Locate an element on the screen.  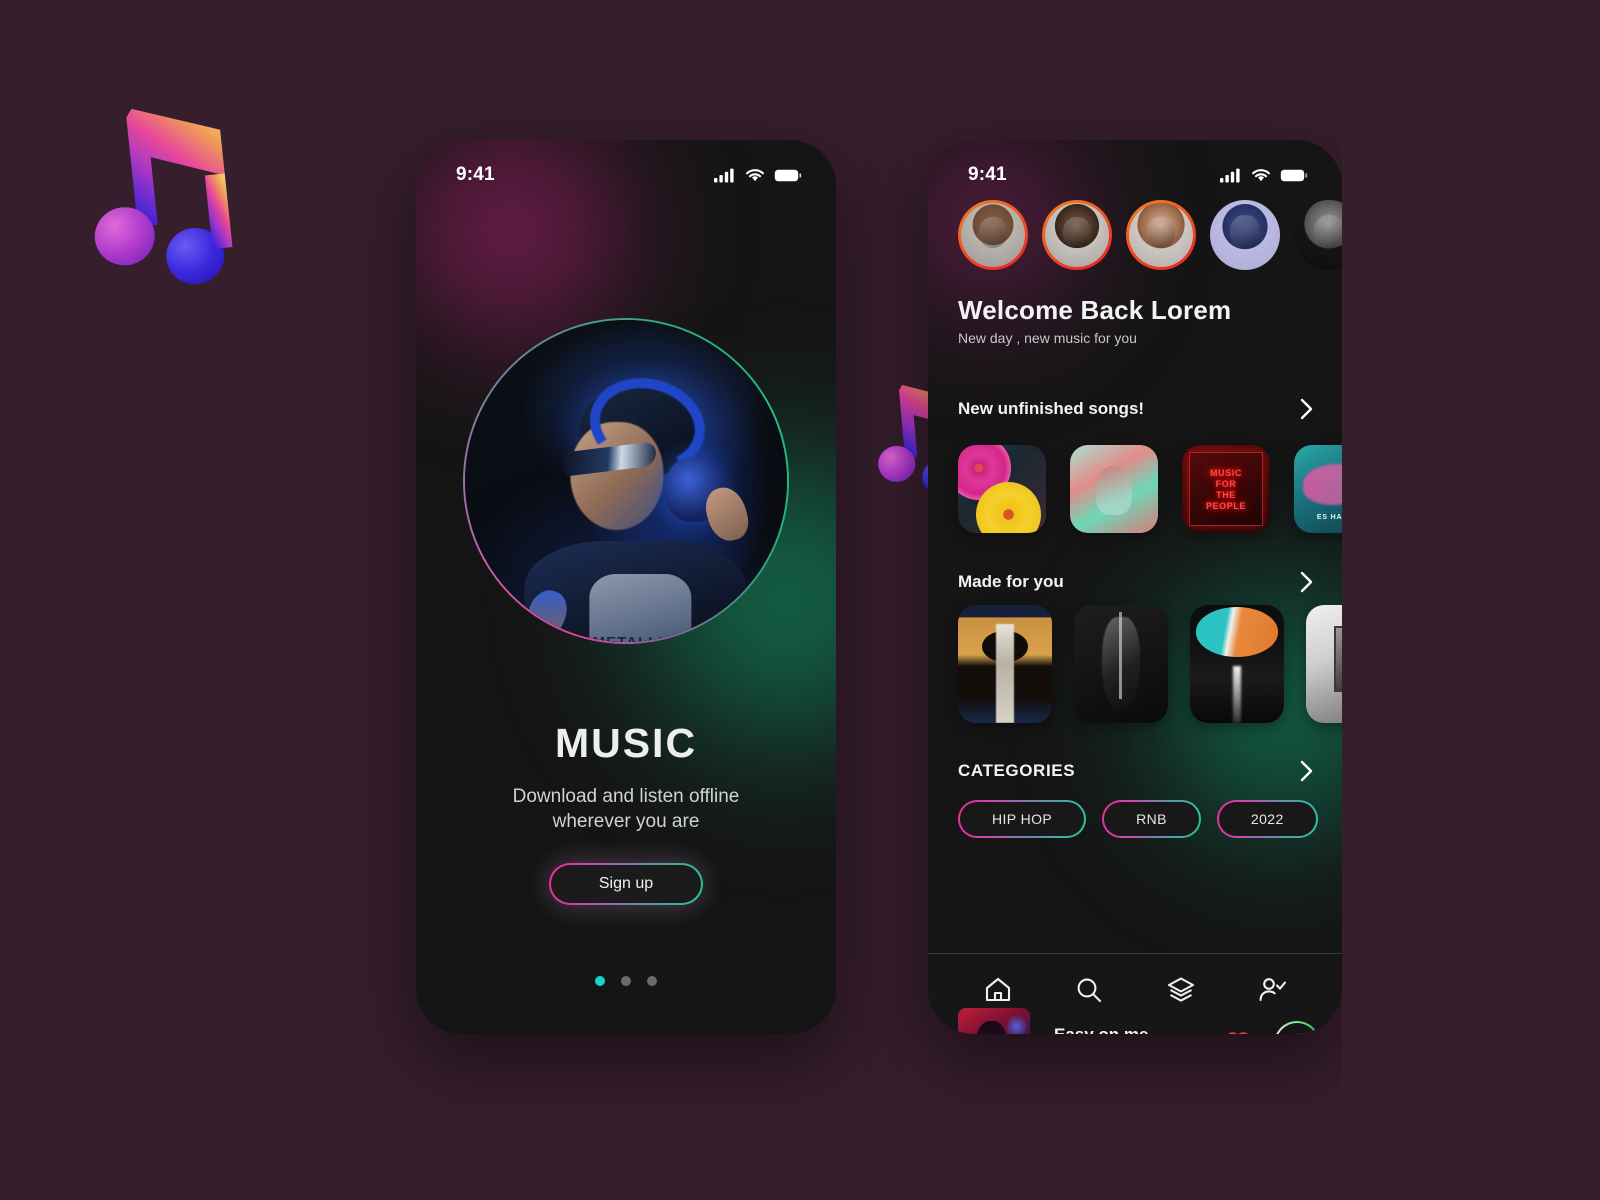
page-title: MUSIC is located at coordinates (626, 743).